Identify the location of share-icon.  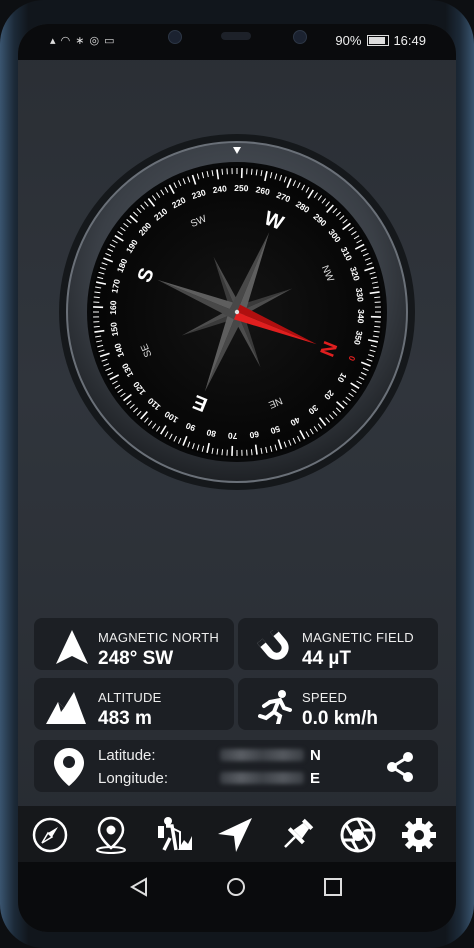
(400, 767).